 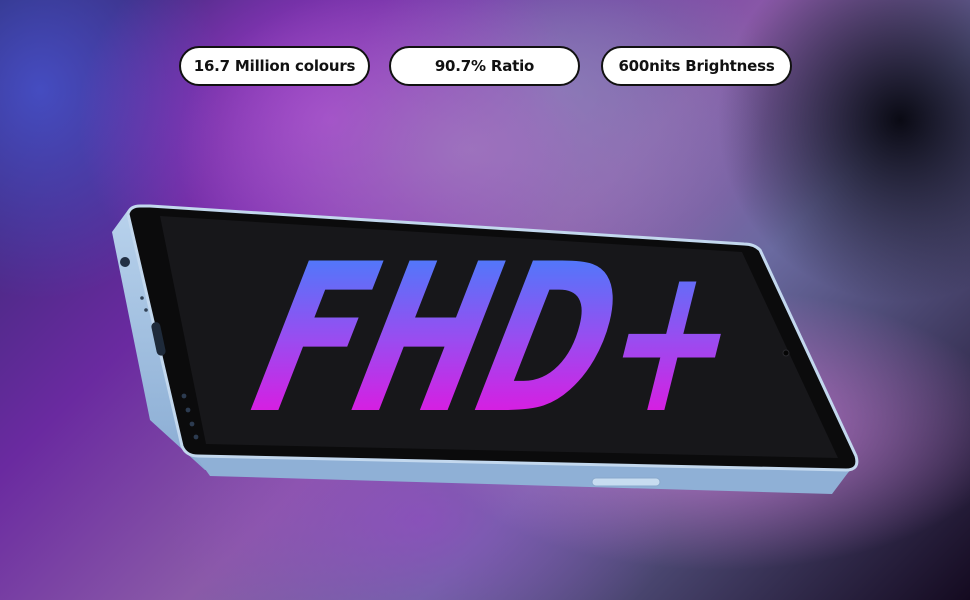 I want to click on front-camera-icon, so click(x=786, y=353).